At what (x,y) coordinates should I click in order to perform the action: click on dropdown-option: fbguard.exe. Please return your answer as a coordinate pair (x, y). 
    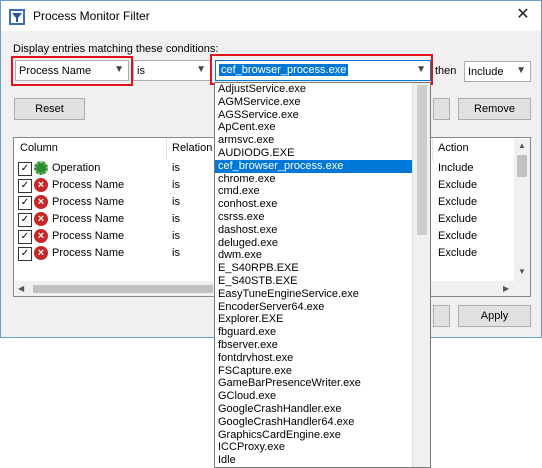
    Looking at the image, I should click on (315, 332).